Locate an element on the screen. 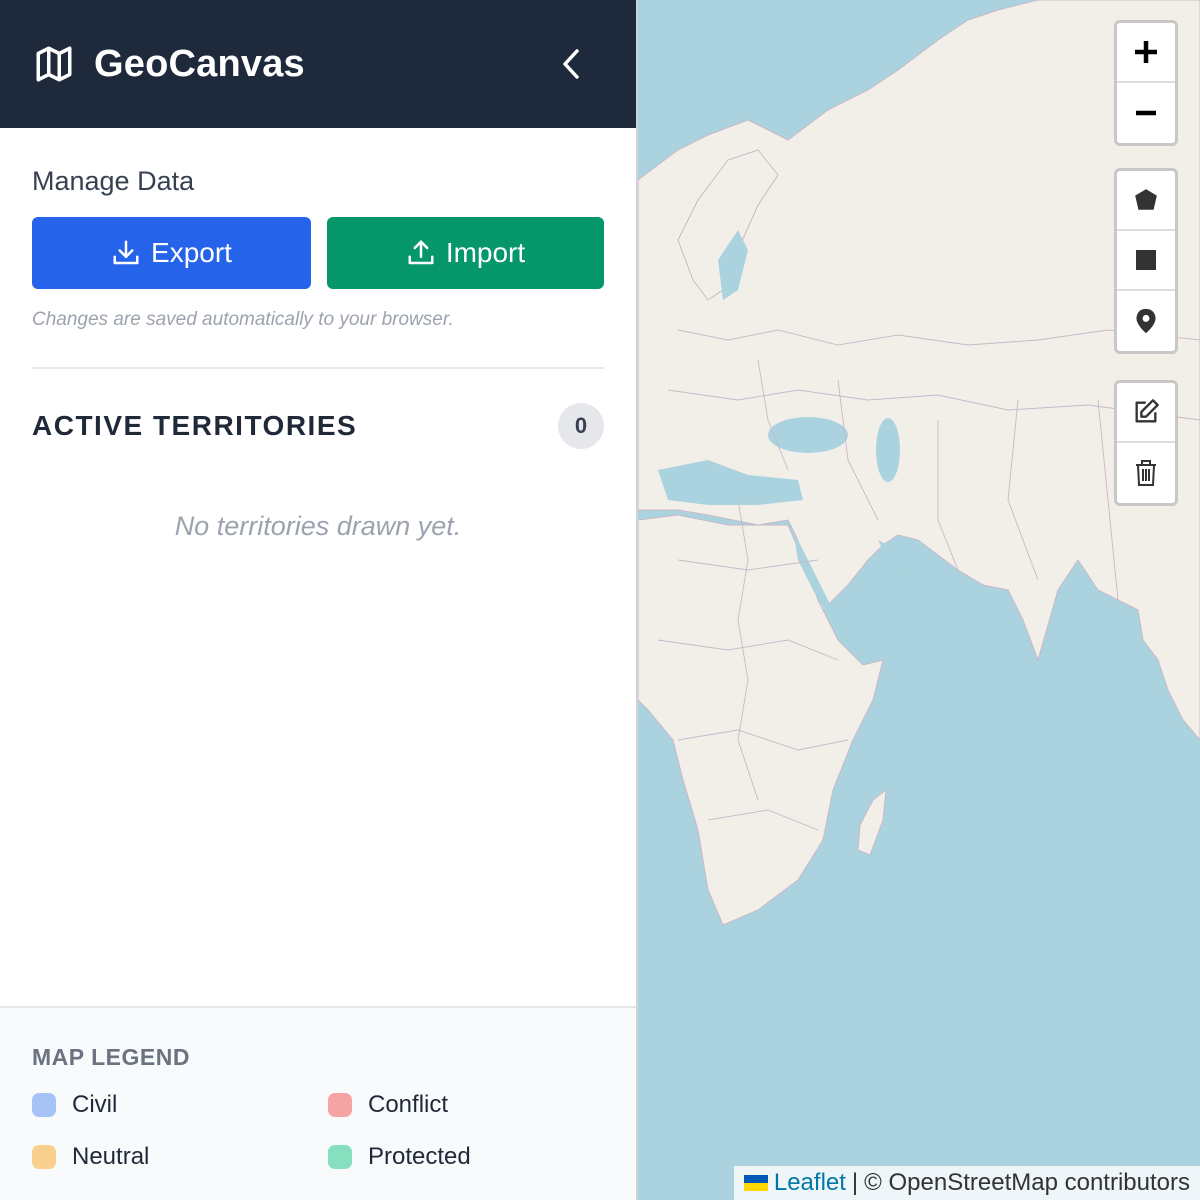 The height and width of the screenshot is (1200, 1200). export-label: Export is located at coordinates (191, 252).